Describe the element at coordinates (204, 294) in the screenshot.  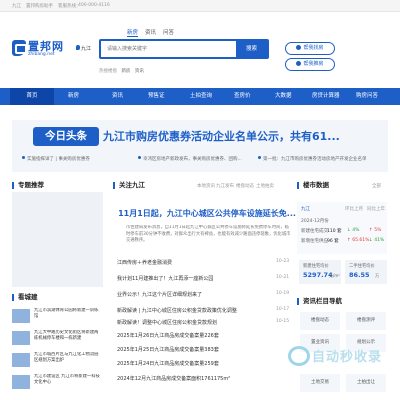
I see `news-item: 业界公示！九江这个片区详细规划来了` at that location.